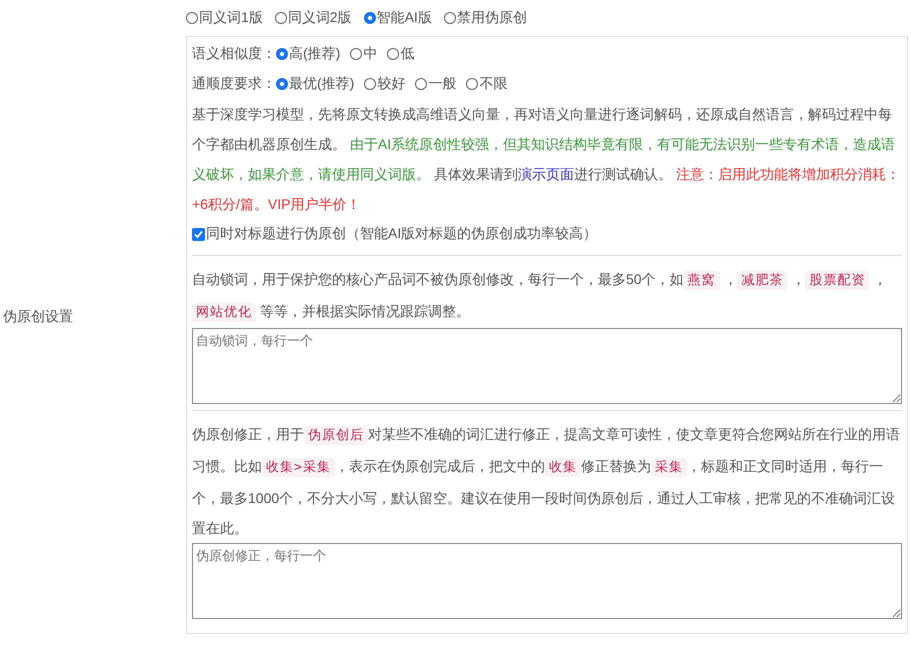  What do you see at coordinates (547, 234) in the screenshot?
I see `title-checkbox: 同时对标题进行伪原创（智能AI版对标题的伪原创成功率较高）` at bounding box center [547, 234].